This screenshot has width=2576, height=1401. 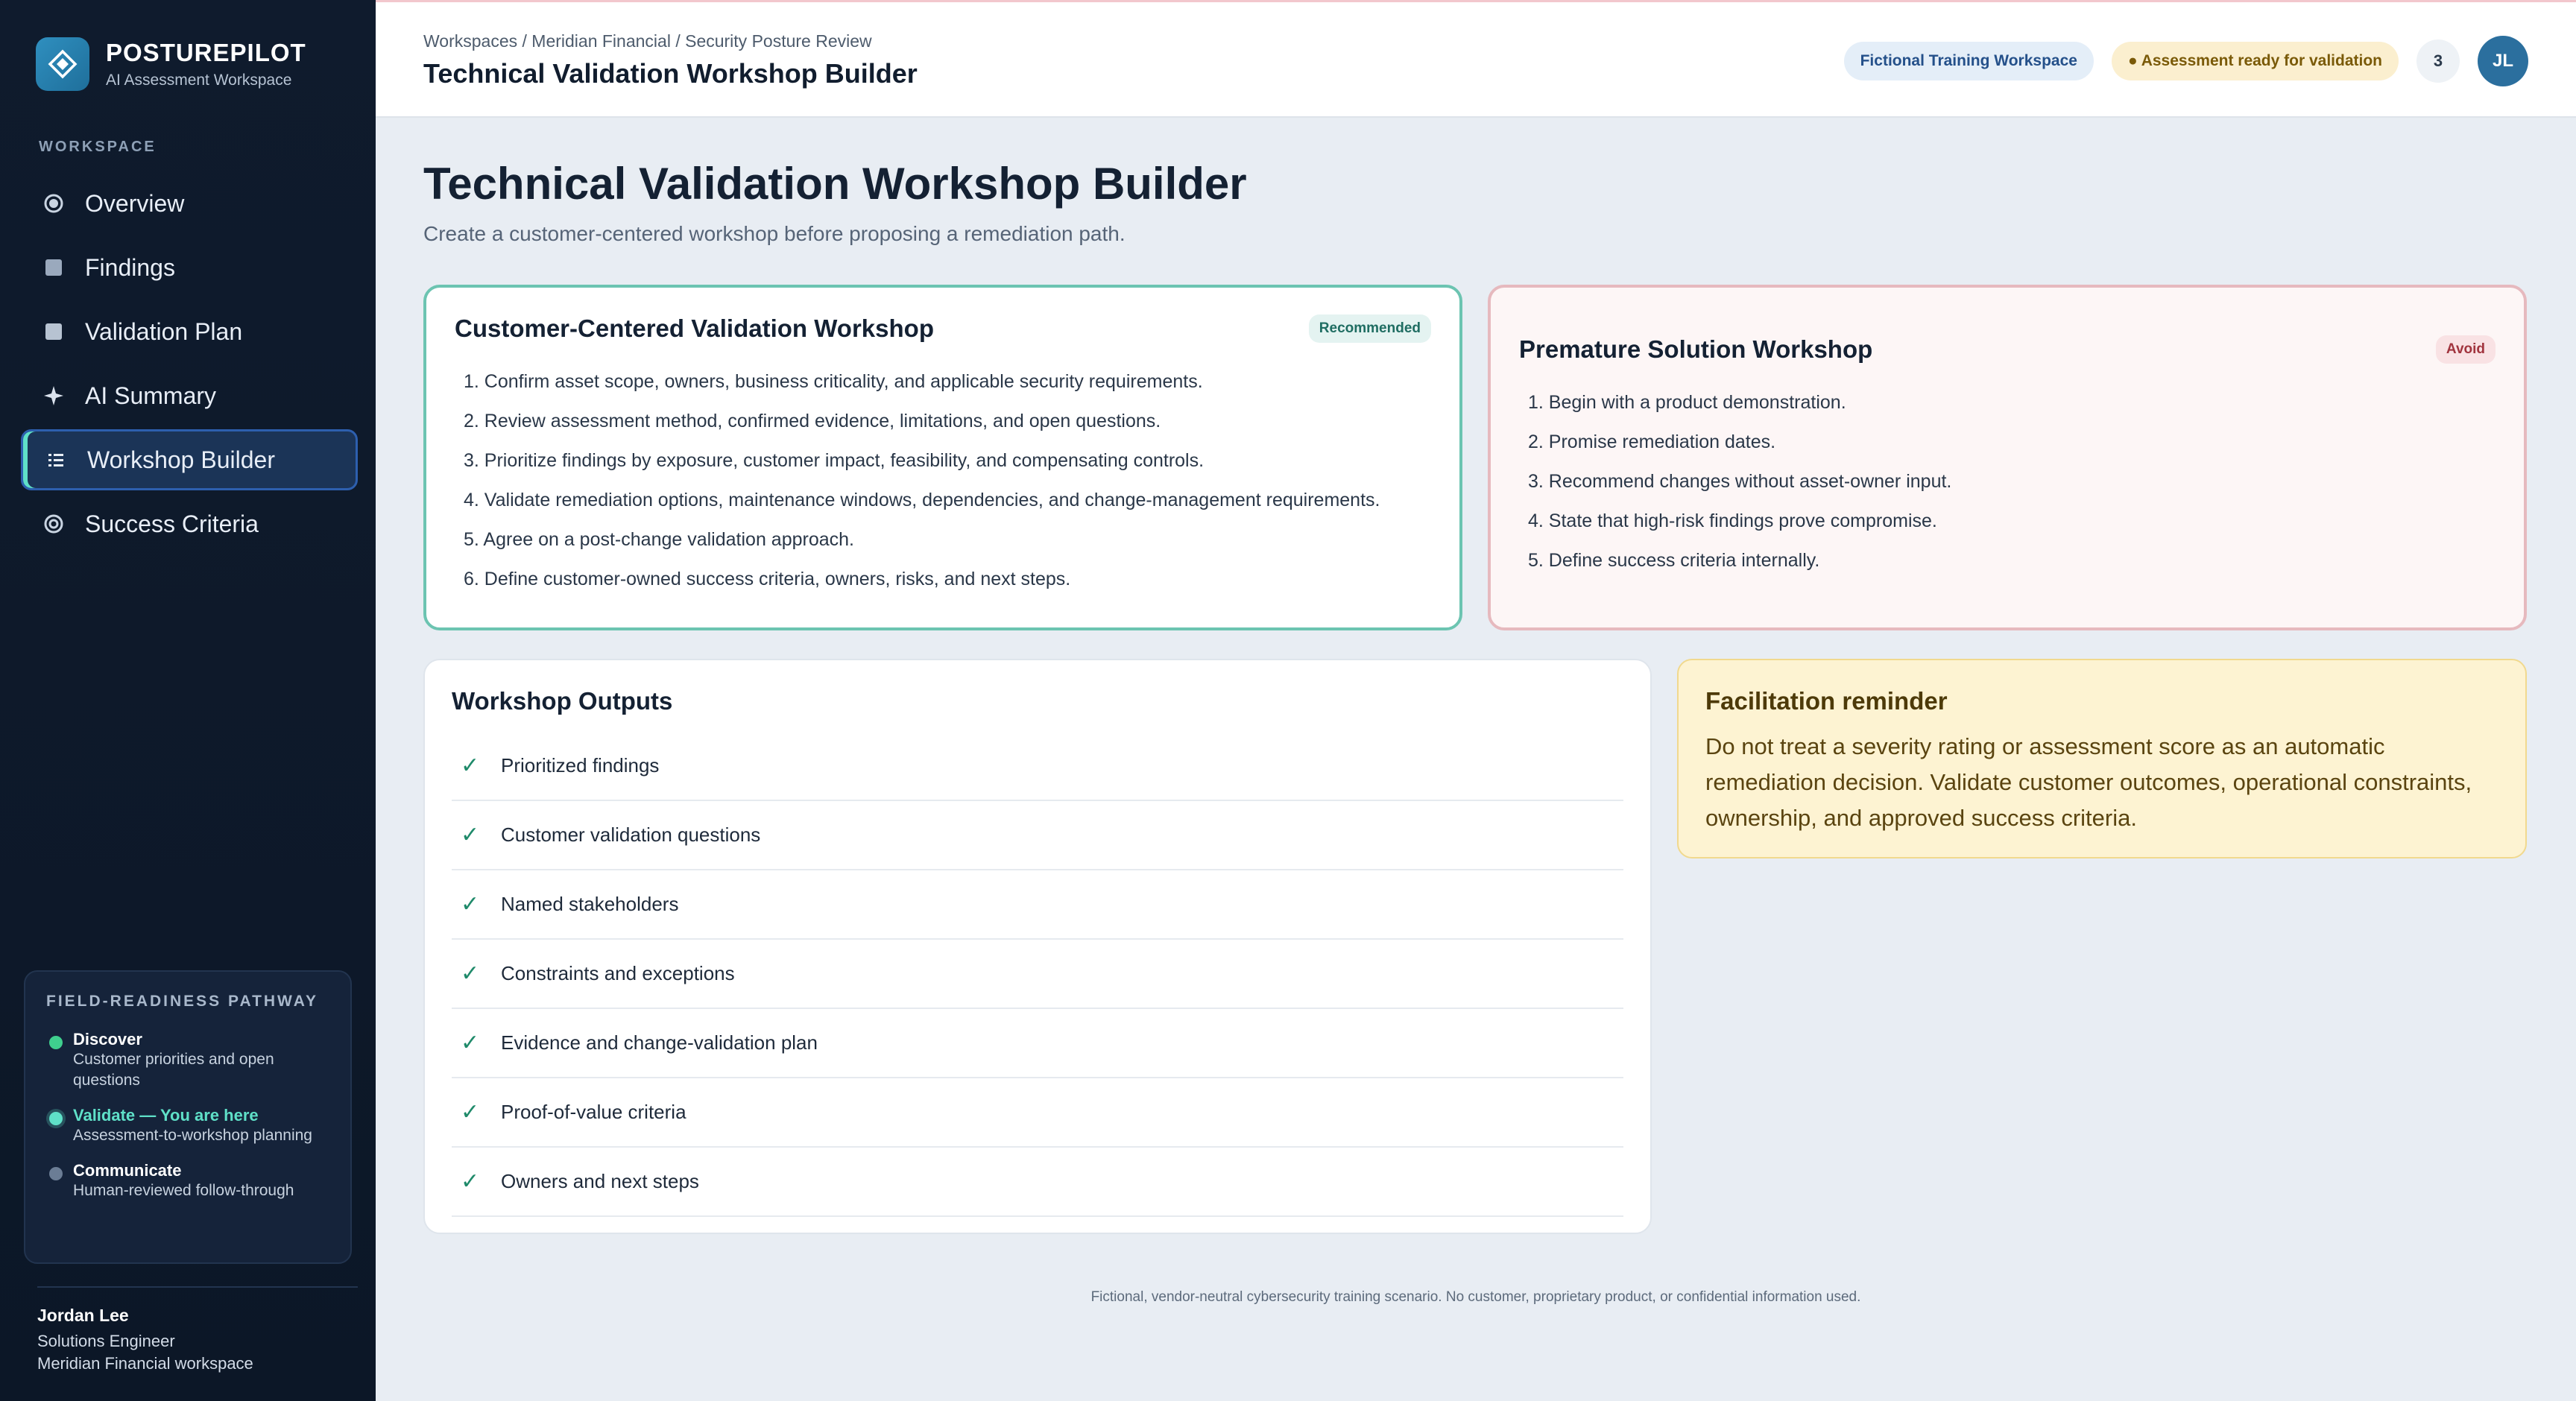 I want to click on list-item: ✓ Constraints and exceptions, so click(x=1037, y=974).